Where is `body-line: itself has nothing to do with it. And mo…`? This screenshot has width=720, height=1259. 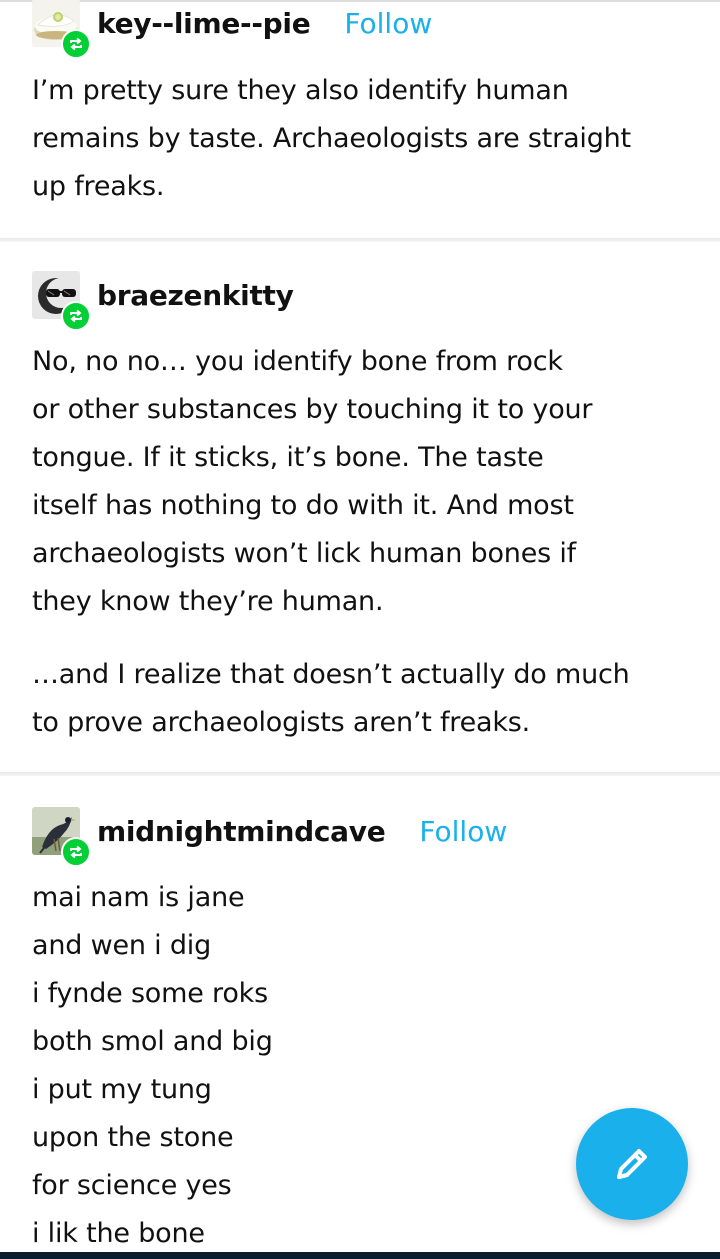
body-line: itself has nothing to do with it. And mo… is located at coordinates (303, 505).